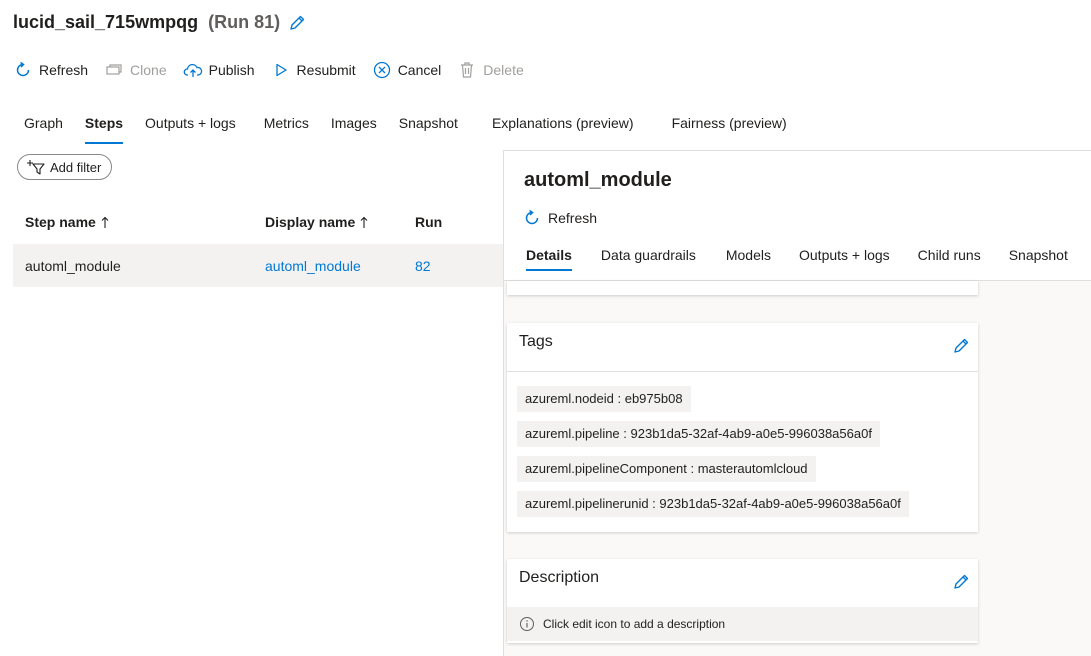 Image resolution: width=1091 pixels, height=656 pixels. I want to click on description-card-title: Description, so click(559, 577).